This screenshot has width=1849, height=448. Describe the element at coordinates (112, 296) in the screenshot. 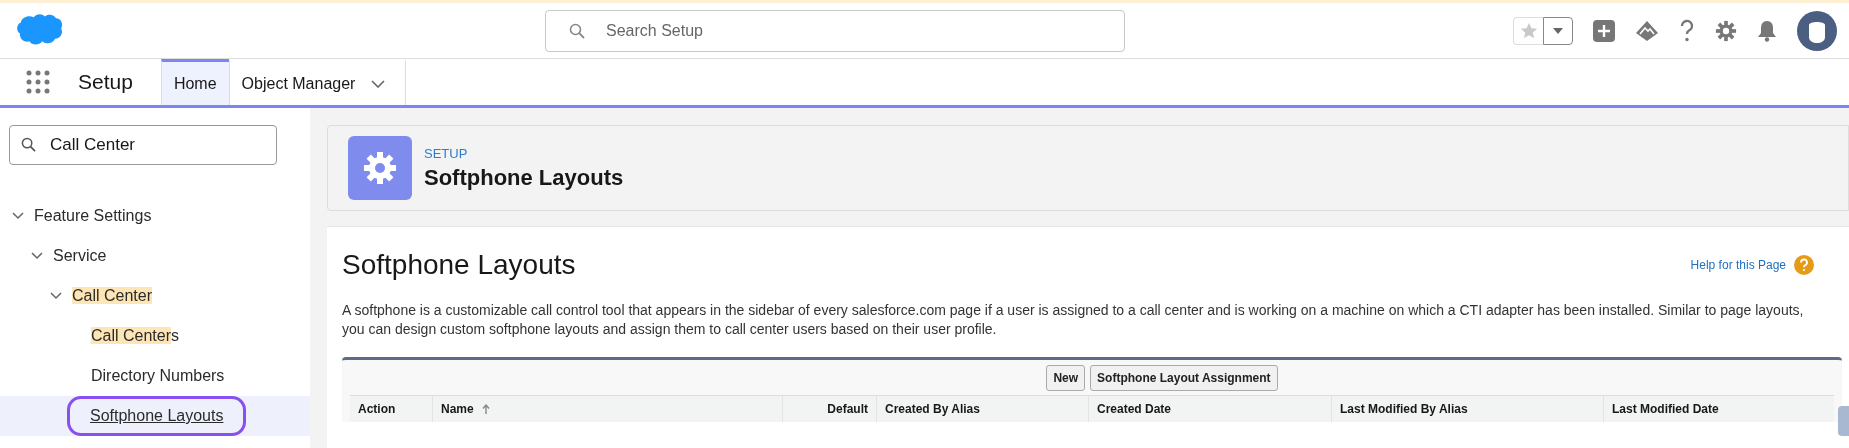

I see `tree-item: Call Center` at that location.